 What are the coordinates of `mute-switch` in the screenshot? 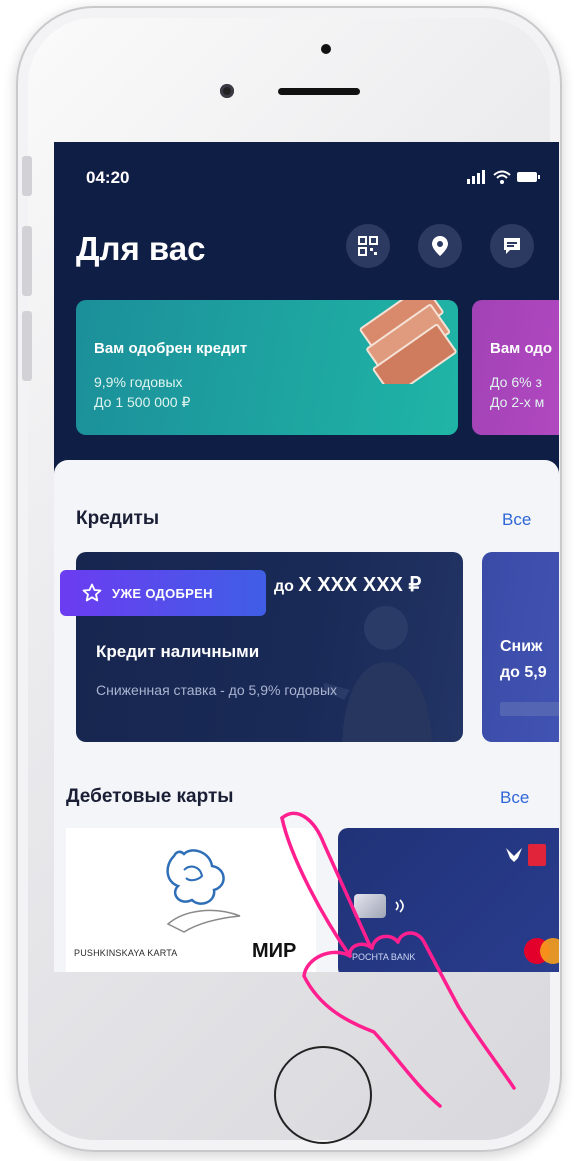 It's located at (27, 176).